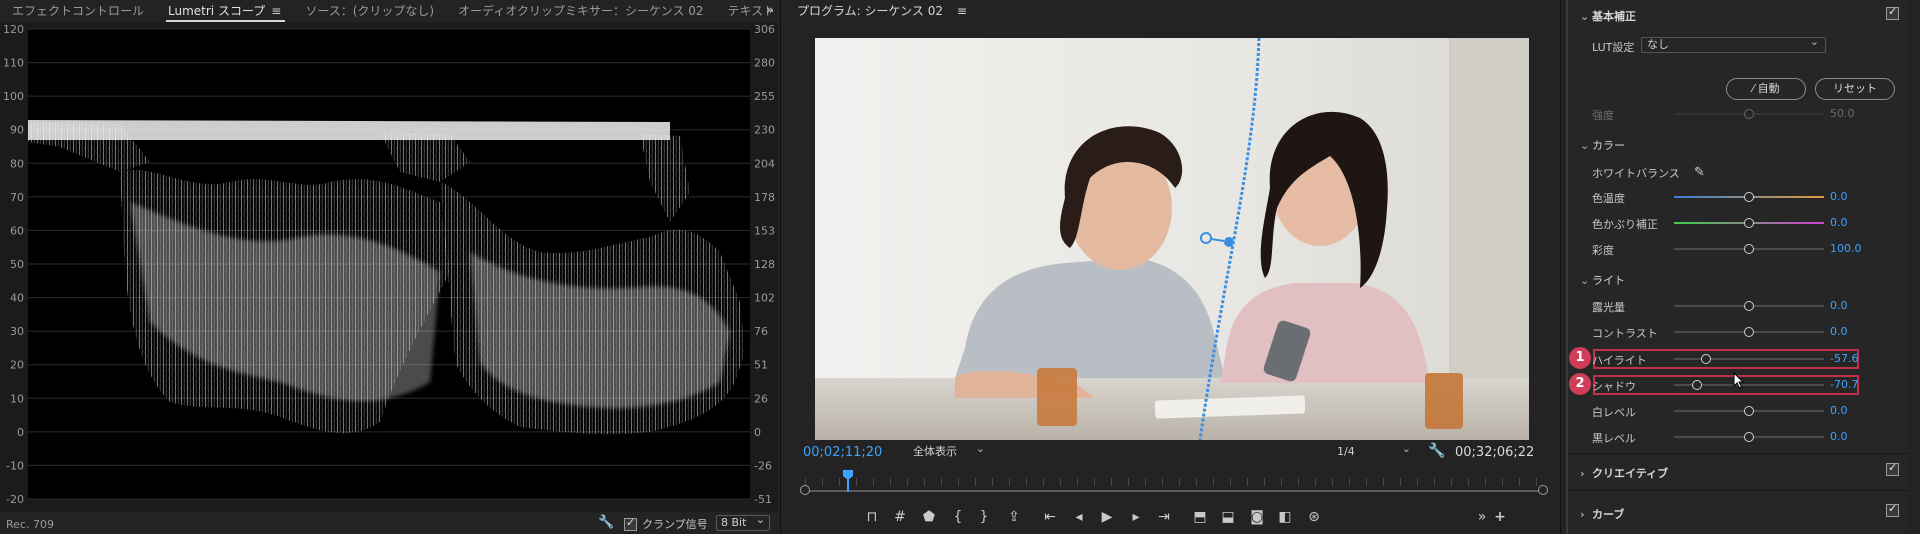 The width and height of the screenshot is (1920, 534). What do you see at coordinates (1257, 517) in the screenshot?
I see `camera-icon: ◙` at bounding box center [1257, 517].